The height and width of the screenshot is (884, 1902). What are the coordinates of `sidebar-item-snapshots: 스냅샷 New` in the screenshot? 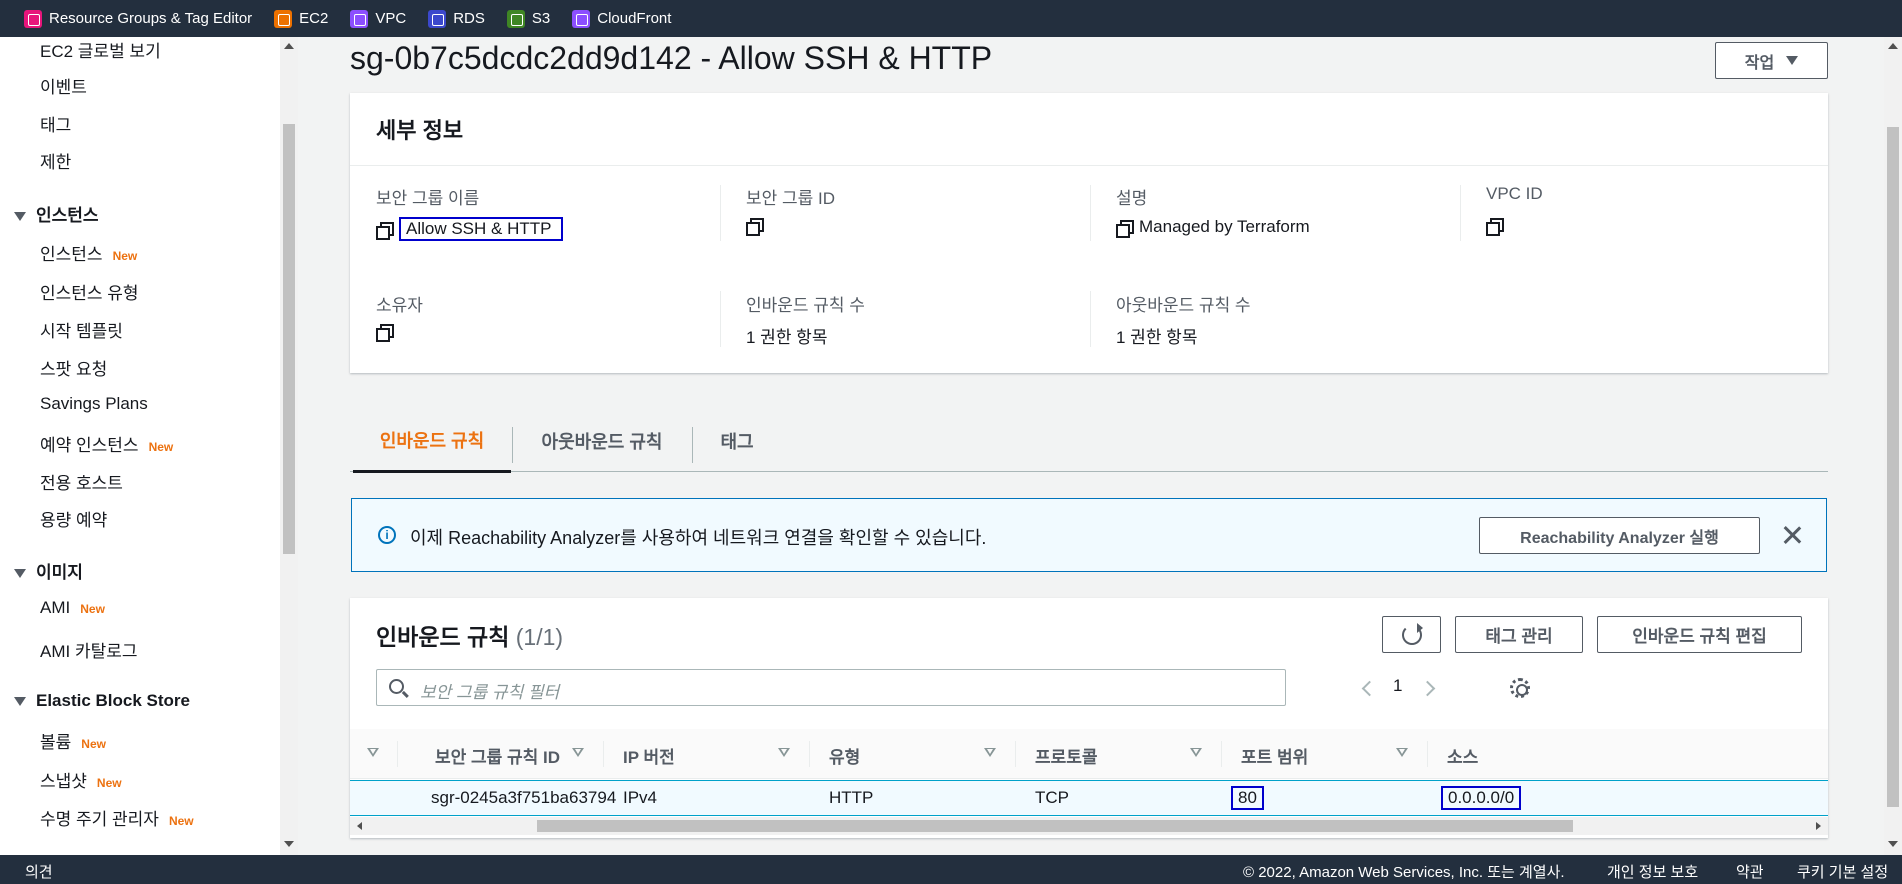 It's located at (81, 779).